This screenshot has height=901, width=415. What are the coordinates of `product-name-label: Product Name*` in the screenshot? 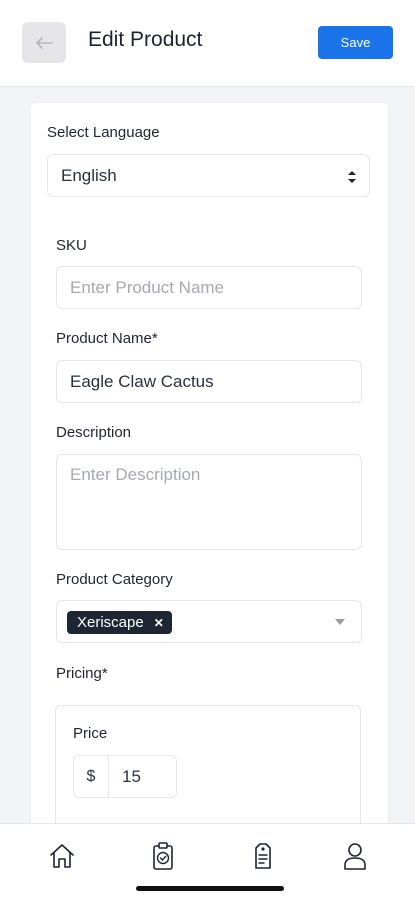 It's located at (107, 338).